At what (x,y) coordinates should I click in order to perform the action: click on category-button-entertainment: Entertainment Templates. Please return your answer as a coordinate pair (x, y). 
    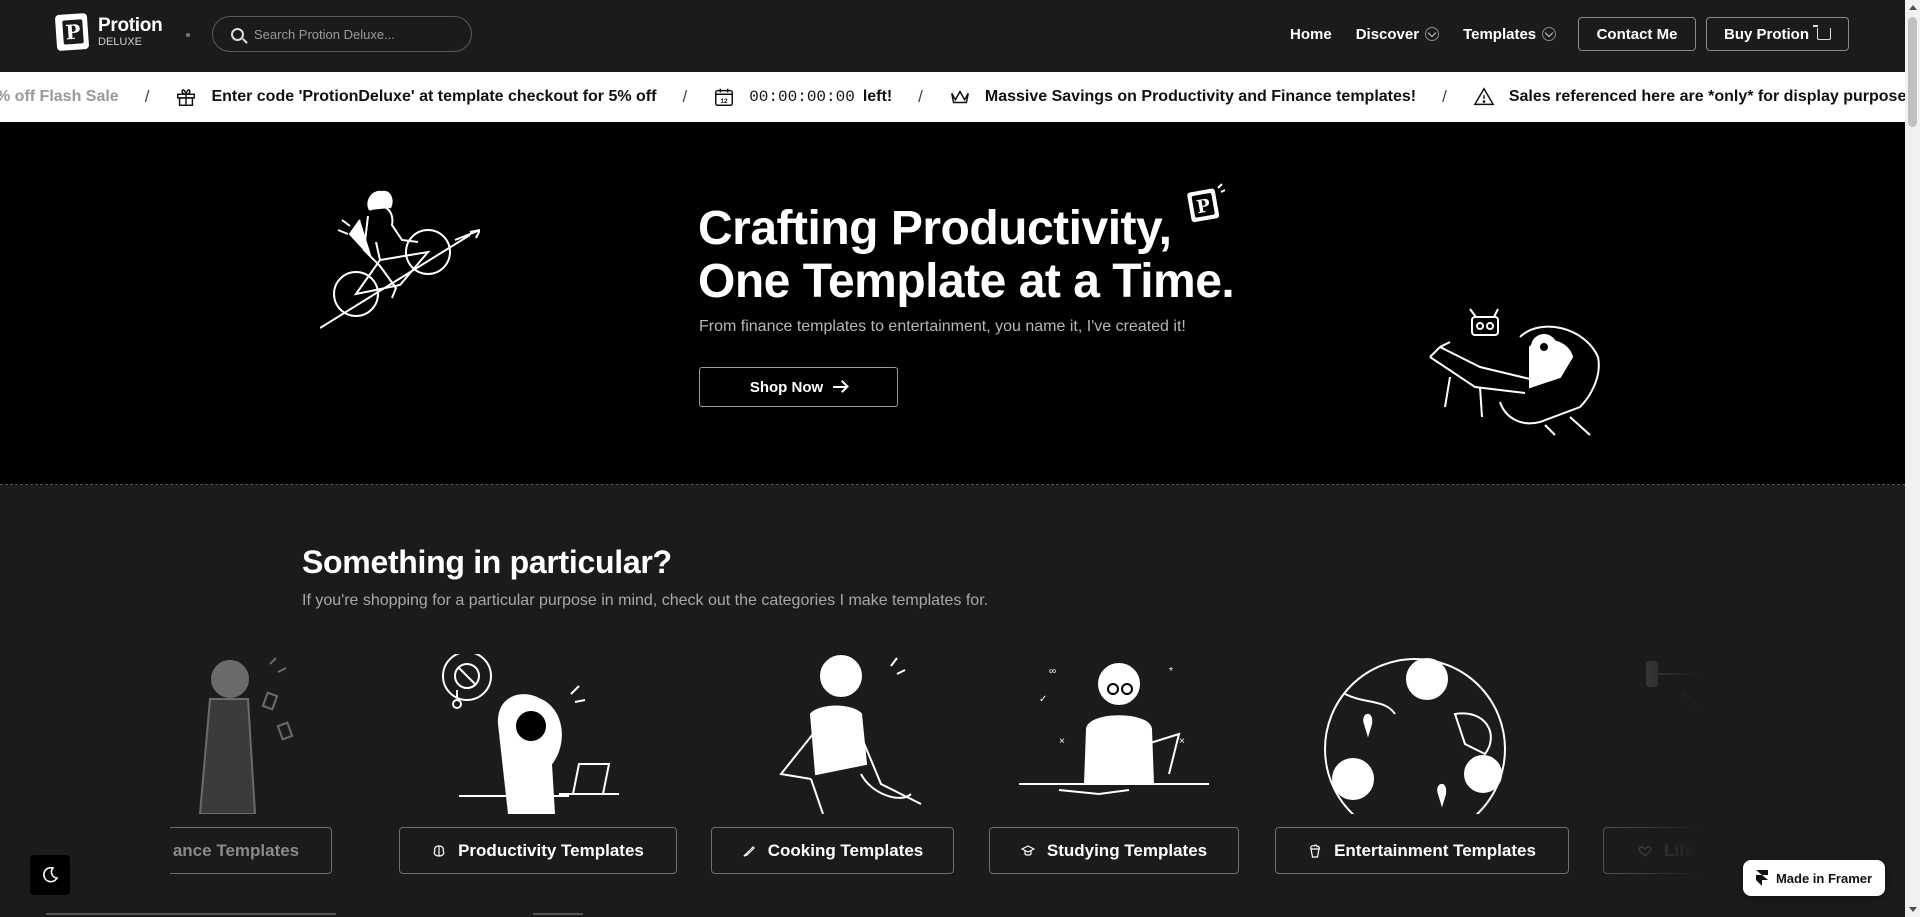
    Looking at the image, I should click on (1422, 850).